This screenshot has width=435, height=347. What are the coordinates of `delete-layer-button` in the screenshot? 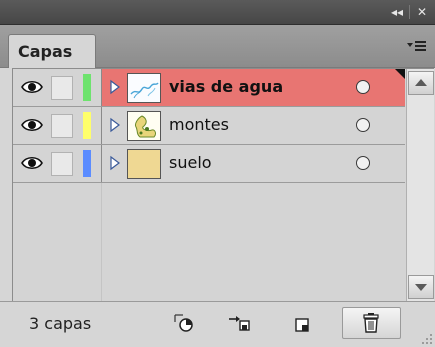 It's located at (371, 323).